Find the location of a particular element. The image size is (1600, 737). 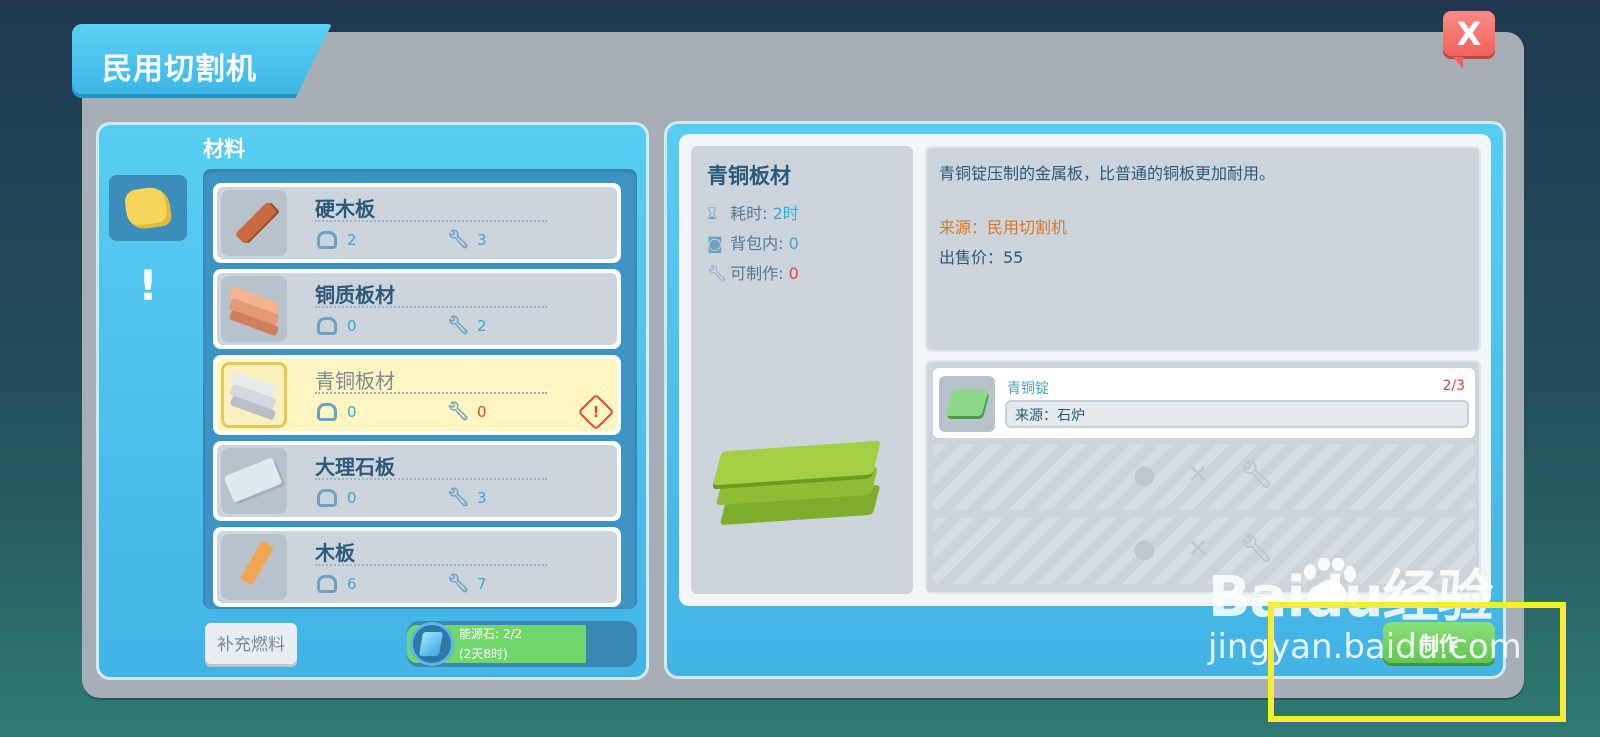

list-item-bronze-plank: 青铜板材 0 🔧︎ 0 ! is located at coordinates (417, 395).